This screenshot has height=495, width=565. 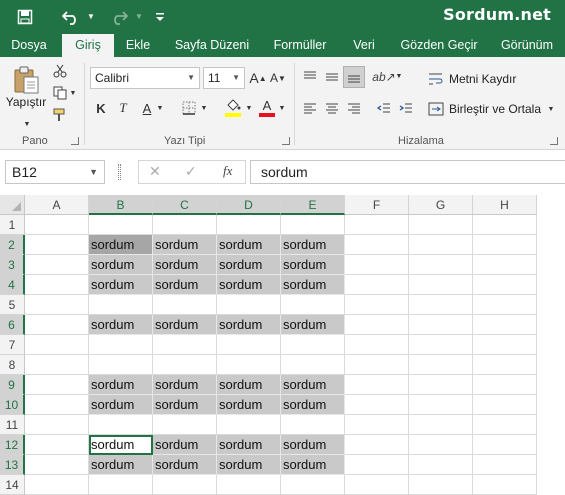 What do you see at coordinates (25, 16) in the screenshot?
I see `save-icon` at bounding box center [25, 16].